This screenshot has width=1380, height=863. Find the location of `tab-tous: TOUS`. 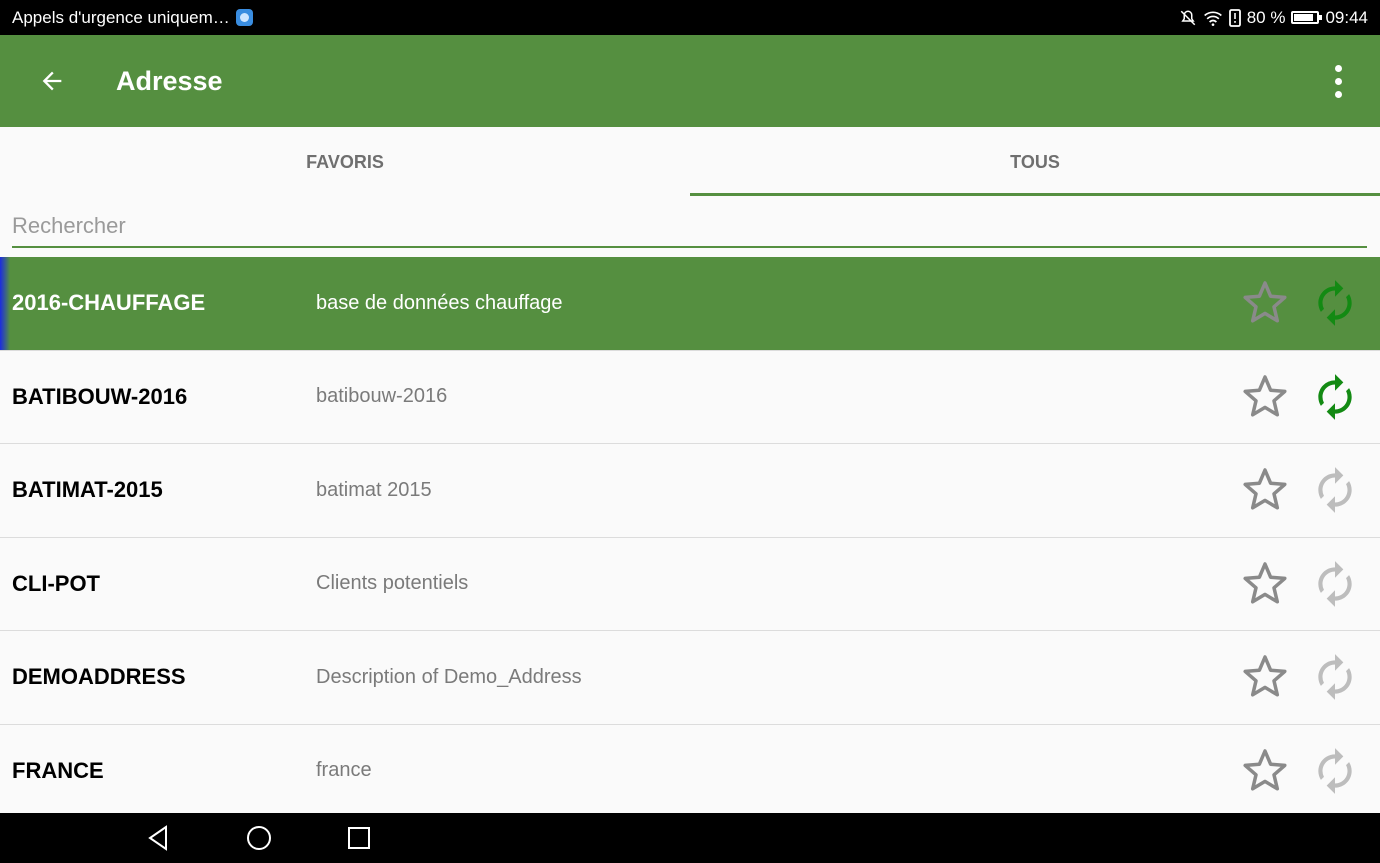

tab-tous: TOUS is located at coordinates (1035, 162).